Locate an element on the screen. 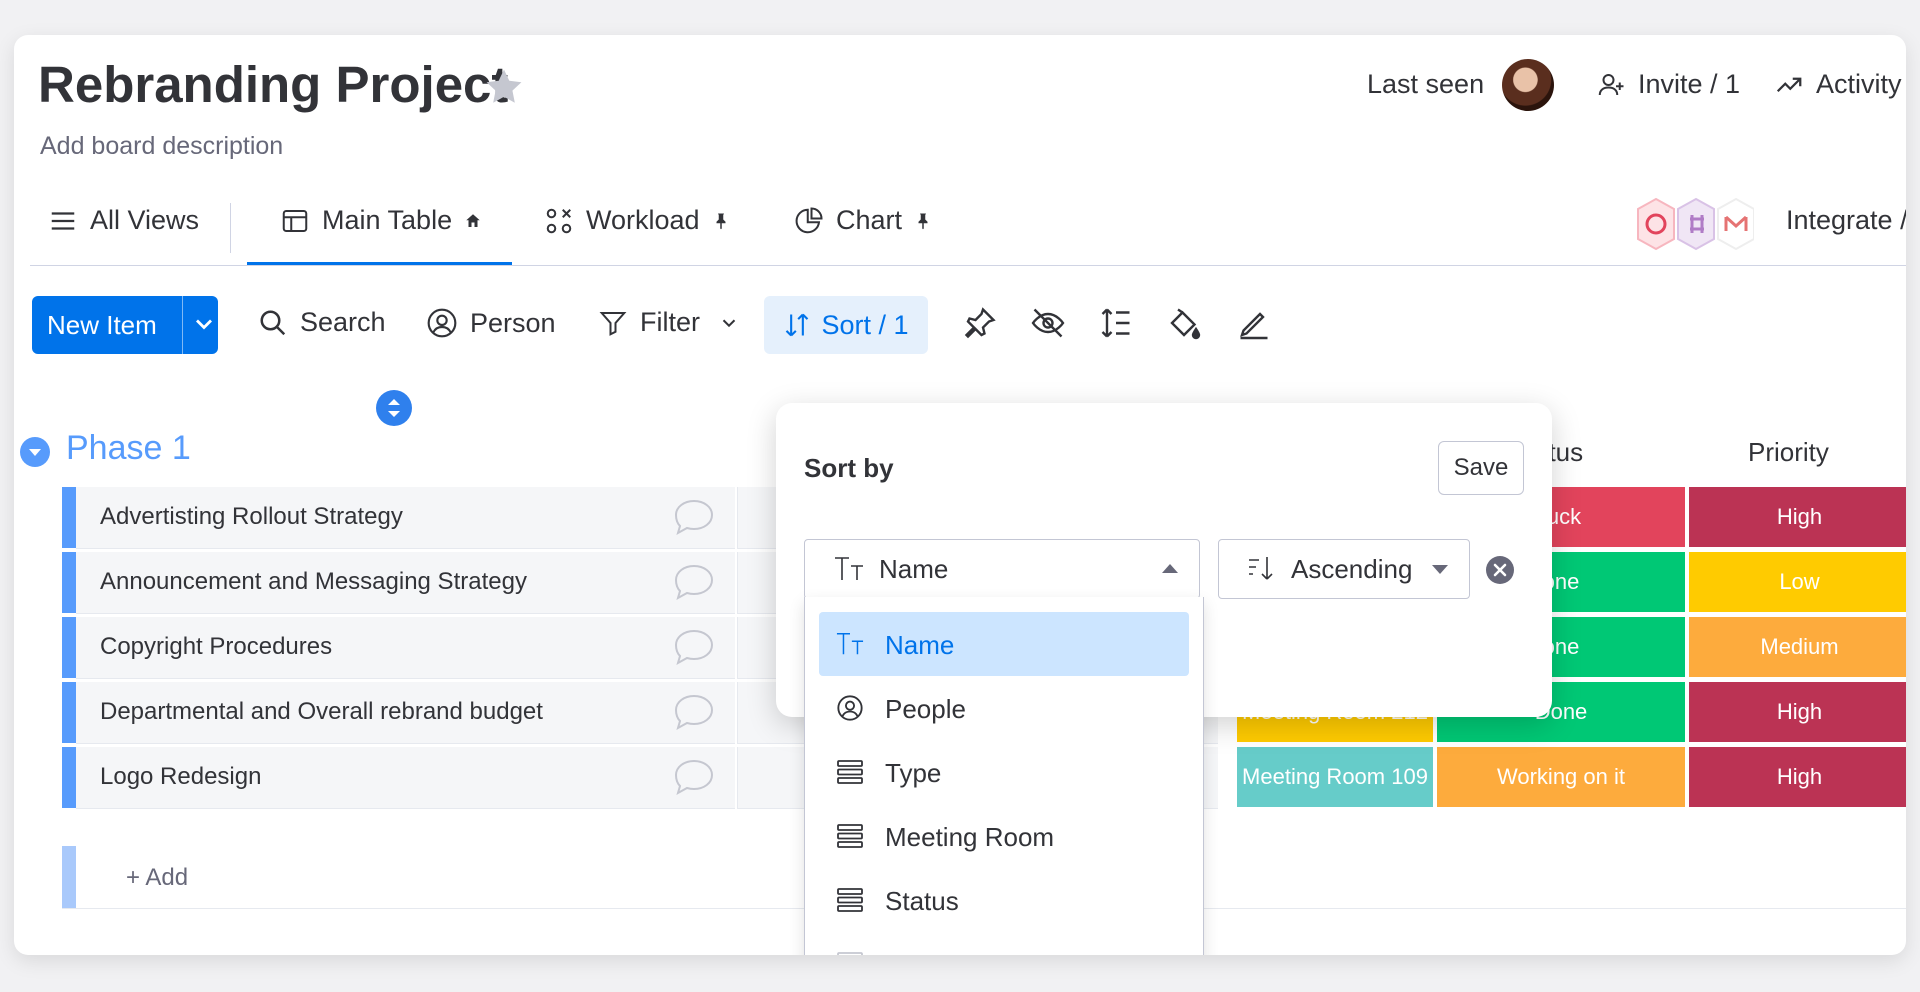 Image resolution: width=1920 pixels, height=992 pixels. row-height-icon is located at coordinates (1116, 323).